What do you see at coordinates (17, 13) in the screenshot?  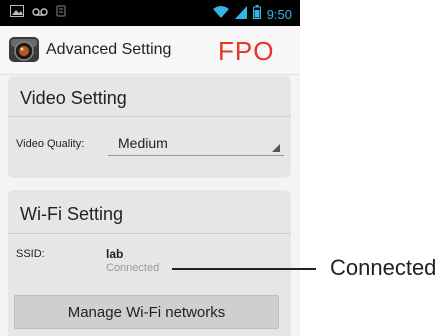 I see `image-icon` at bounding box center [17, 13].